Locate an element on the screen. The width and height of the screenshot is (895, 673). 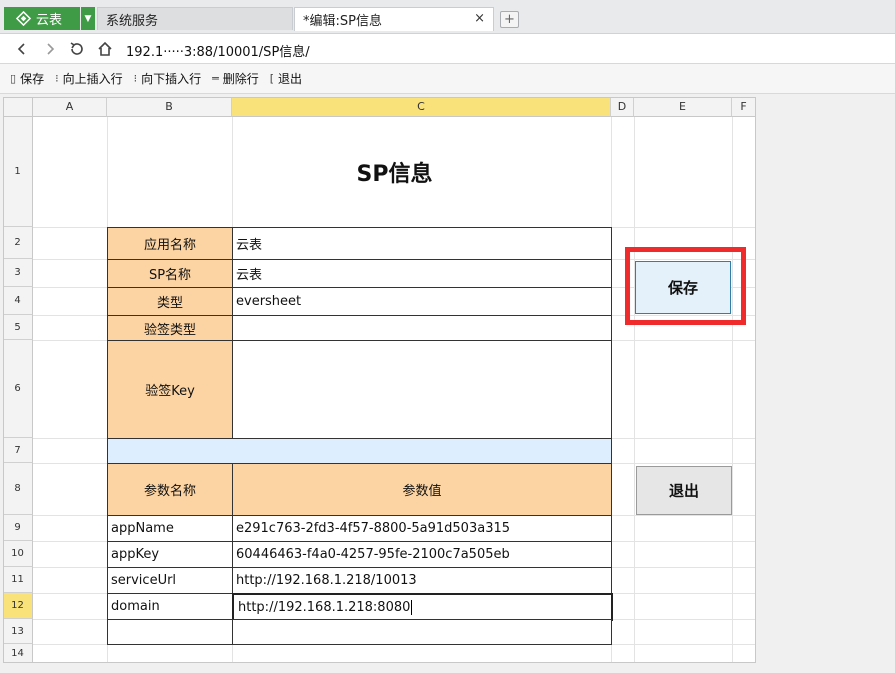
row-header-11: 11 is located at coordinates (18, 580).